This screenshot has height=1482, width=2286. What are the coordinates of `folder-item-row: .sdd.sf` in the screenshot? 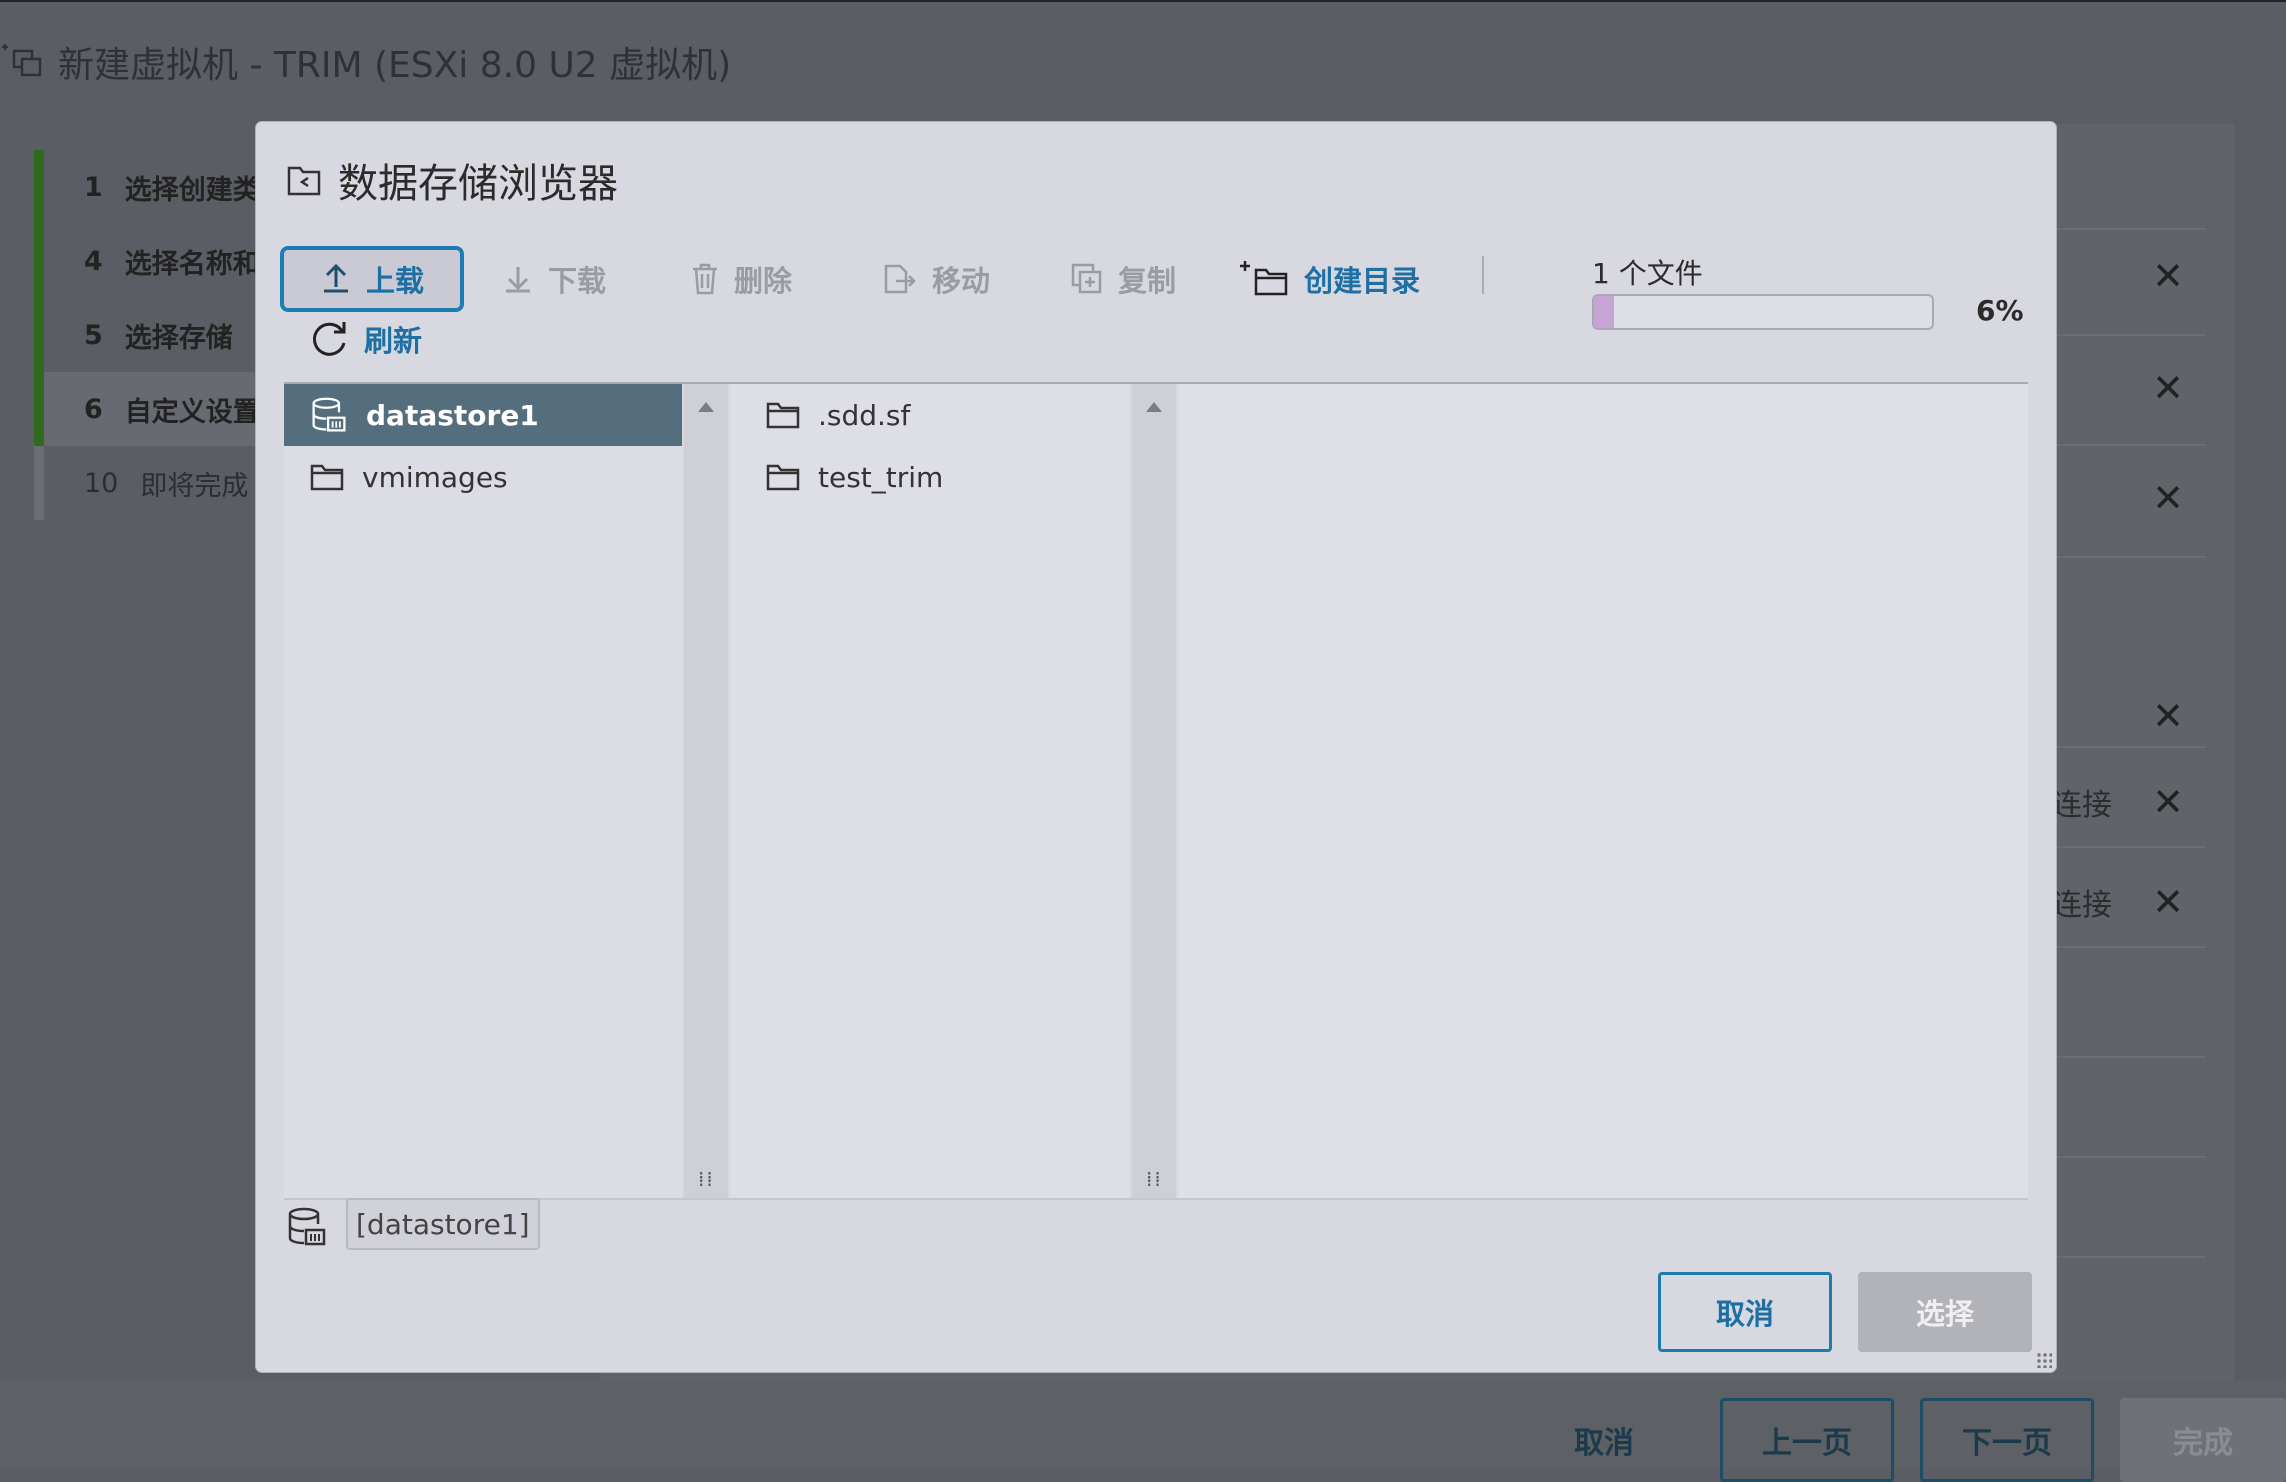 It's located at (930, 415).